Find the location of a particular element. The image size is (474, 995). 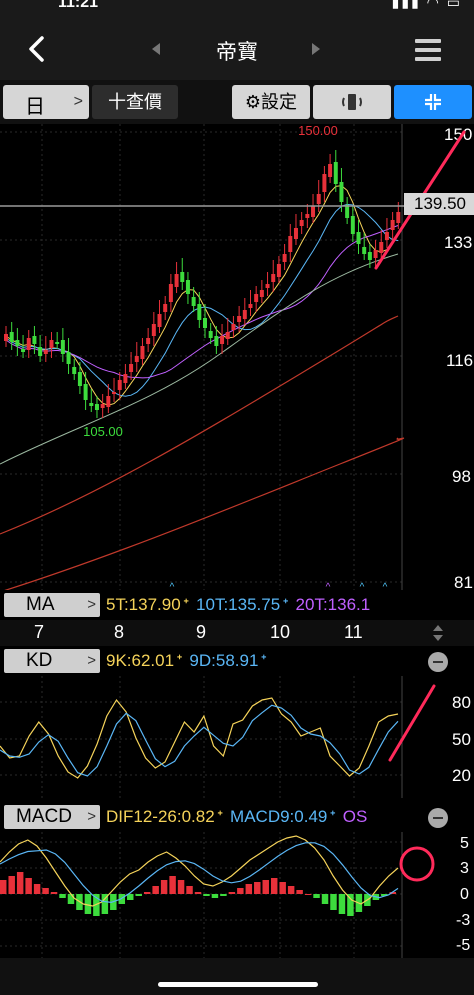

menu-icon is located at coordinates (428, 50).